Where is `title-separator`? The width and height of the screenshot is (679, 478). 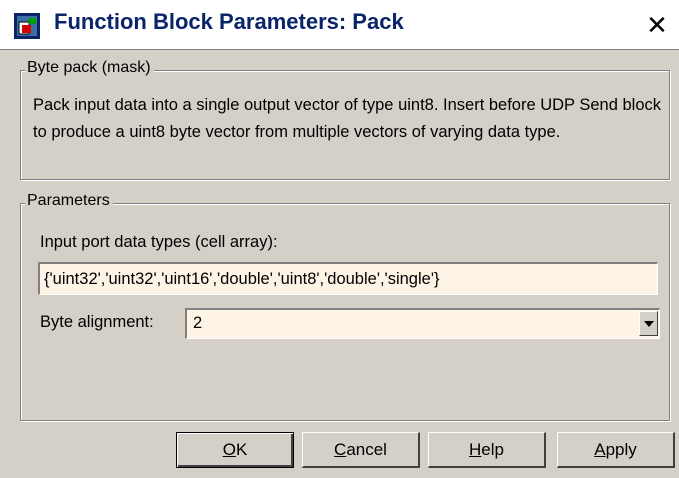 title-separator is located at coordinates (339, 48).